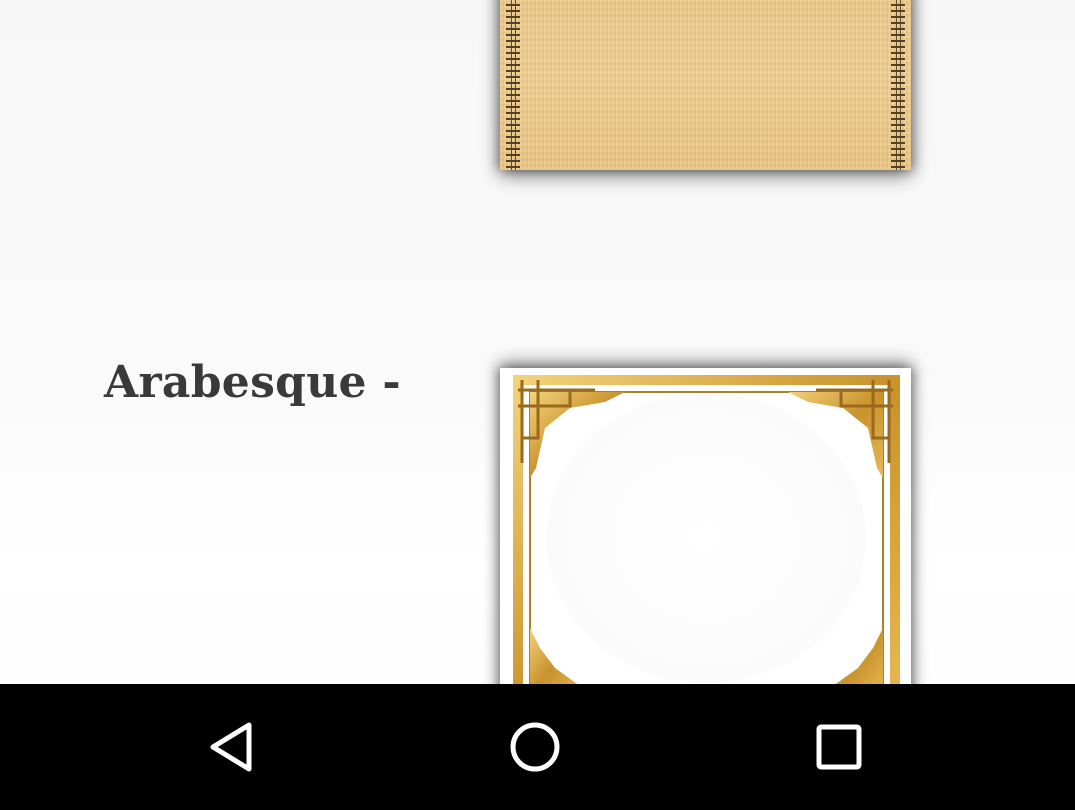 The image size is (1075, 810). I want to click on home-circle-icon, so click(535, 747).